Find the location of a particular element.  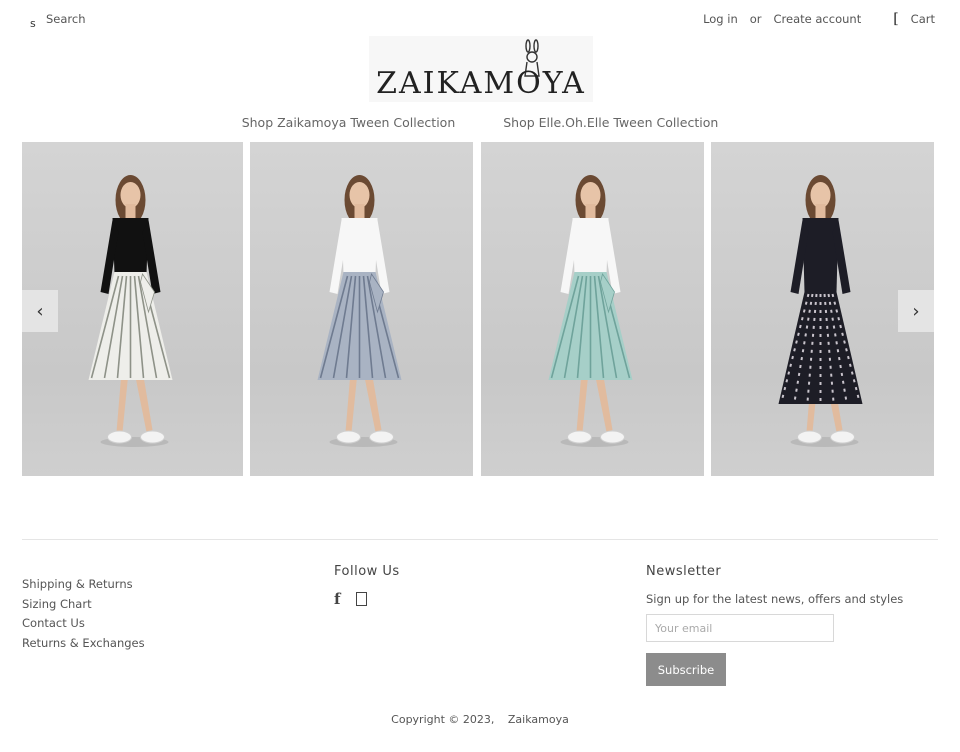

copyright: Copyright © 2023, Zaikamoya is located at coordinates (480, 719).